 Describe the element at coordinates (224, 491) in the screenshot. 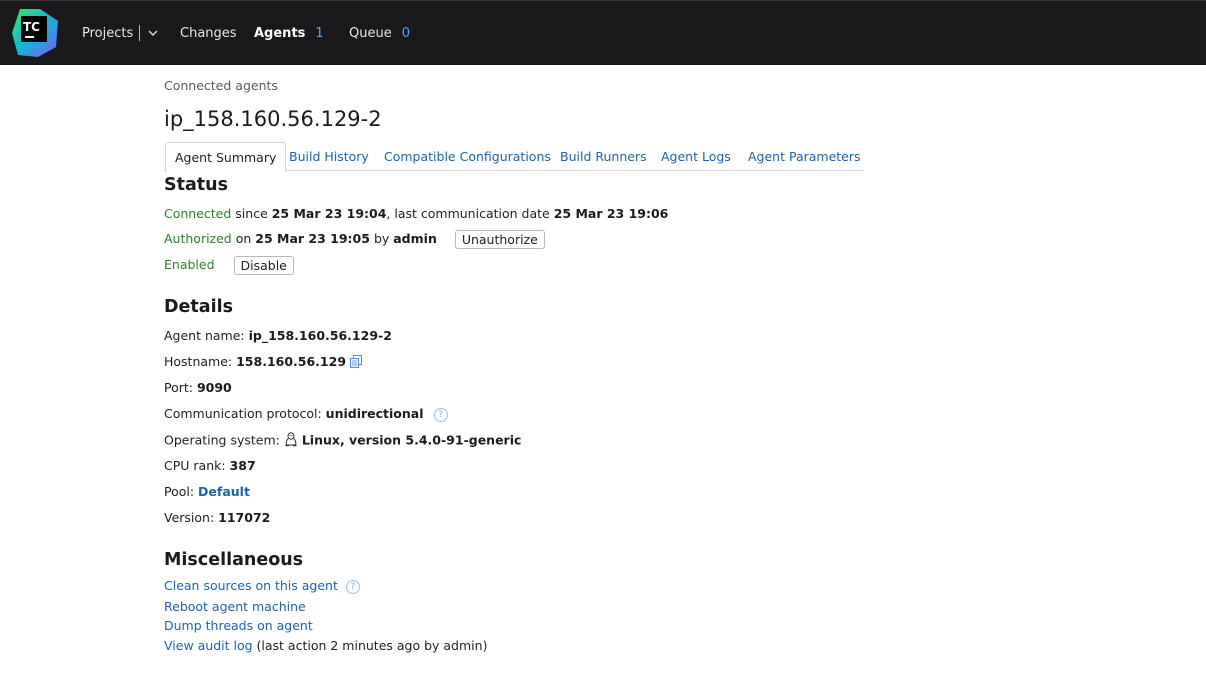

I see `pool-link: Default` at that location.